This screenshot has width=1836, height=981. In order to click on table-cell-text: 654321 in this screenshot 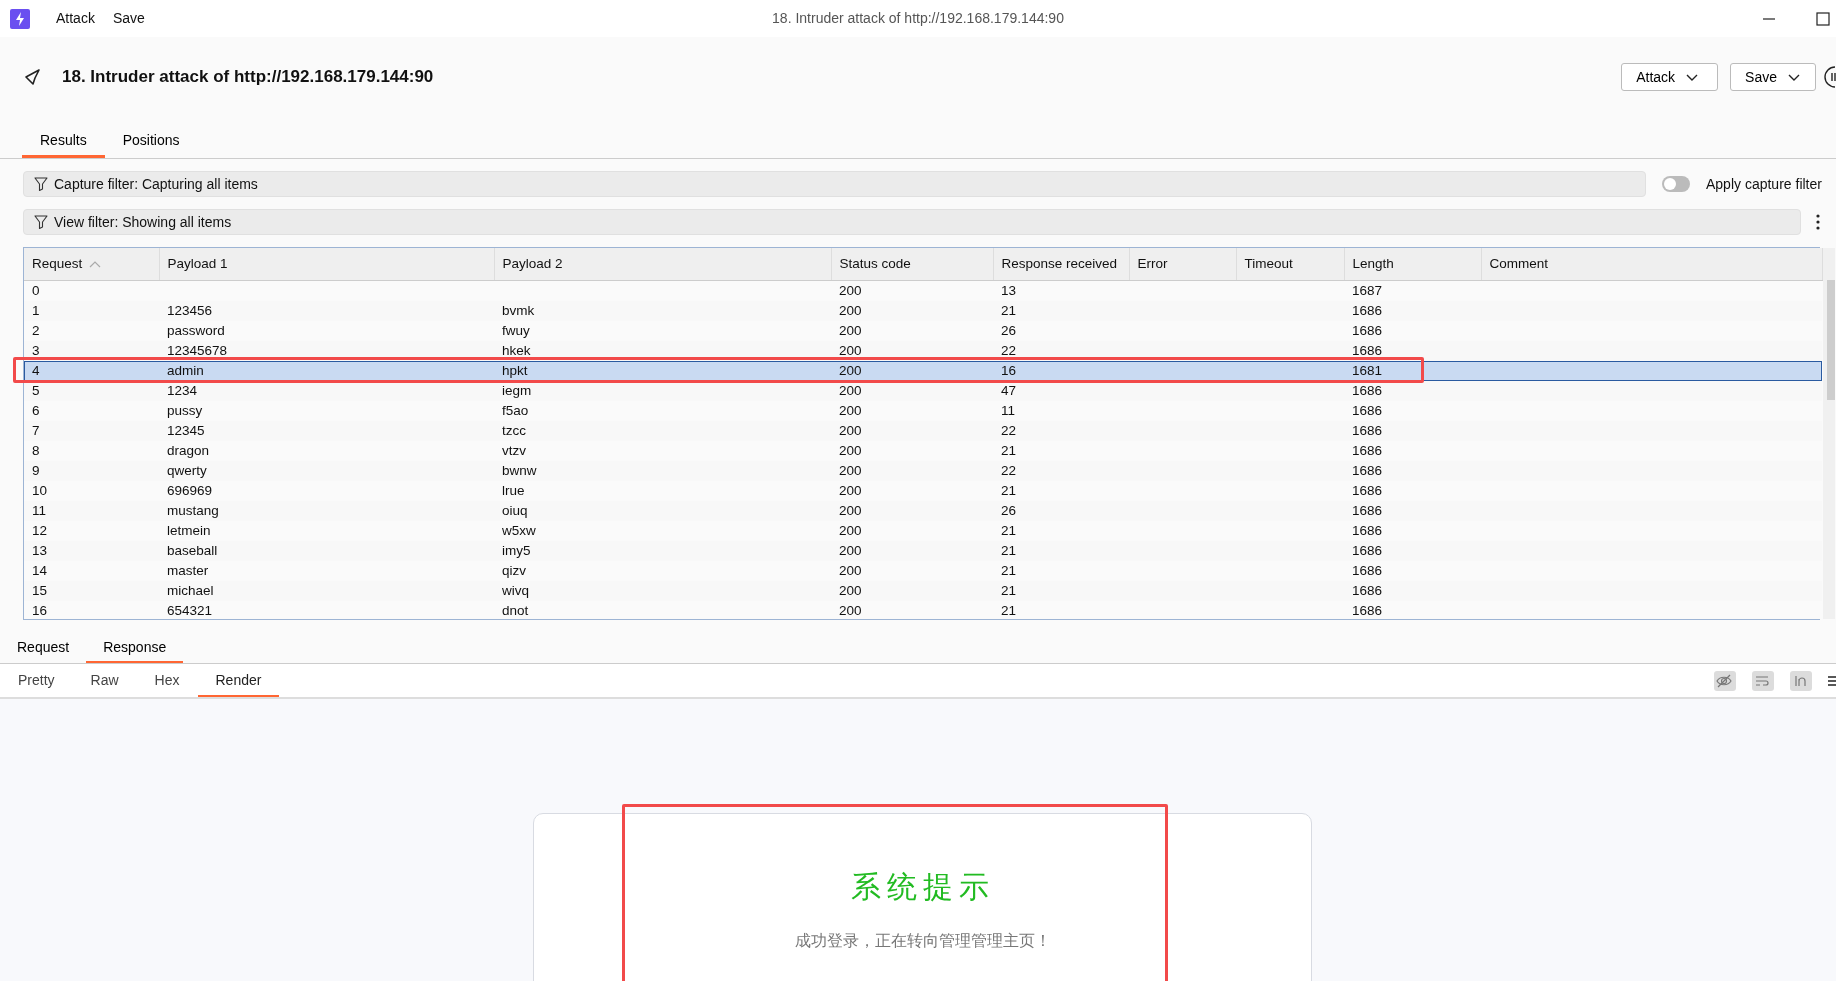, I will do `click(190, 610)`.